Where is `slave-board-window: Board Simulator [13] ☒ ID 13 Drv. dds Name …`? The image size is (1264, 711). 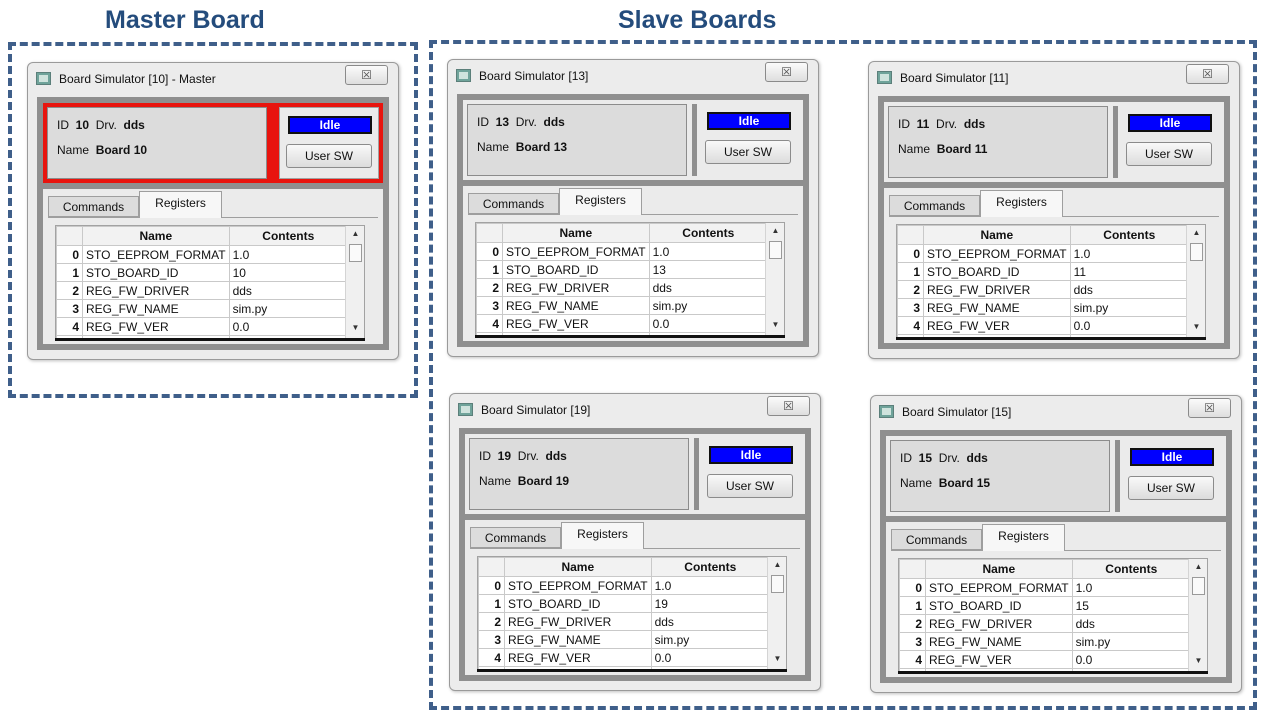
slave-board-window: Board Simulator [13] ☒ ID 13 Drv. dds Name … is located at coordinates (633, 208).